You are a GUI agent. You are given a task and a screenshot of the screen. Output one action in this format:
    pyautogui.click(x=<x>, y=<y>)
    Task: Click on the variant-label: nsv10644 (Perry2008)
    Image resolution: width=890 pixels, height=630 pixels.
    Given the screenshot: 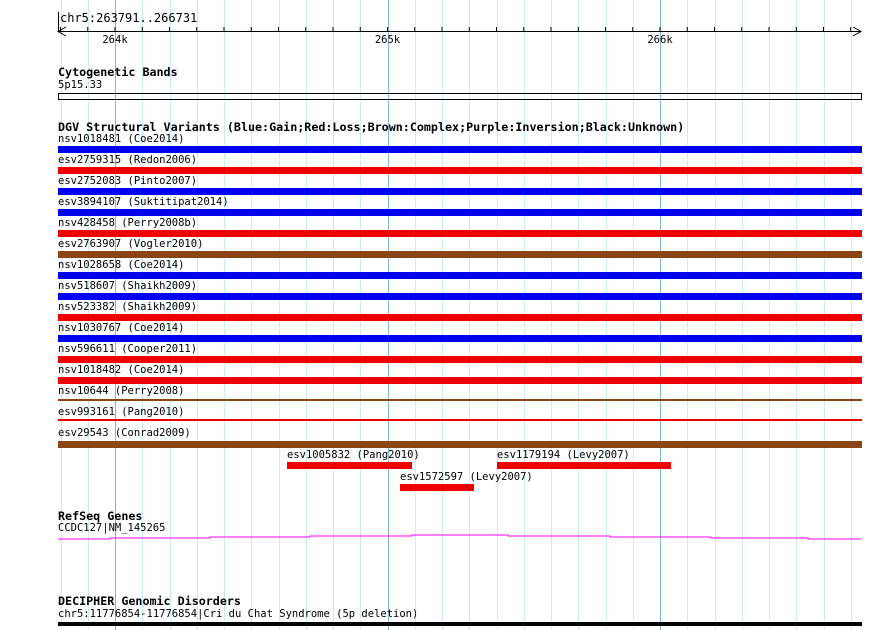 What is the action you would take?
    pyautogui.click(x=121, y=391)
    